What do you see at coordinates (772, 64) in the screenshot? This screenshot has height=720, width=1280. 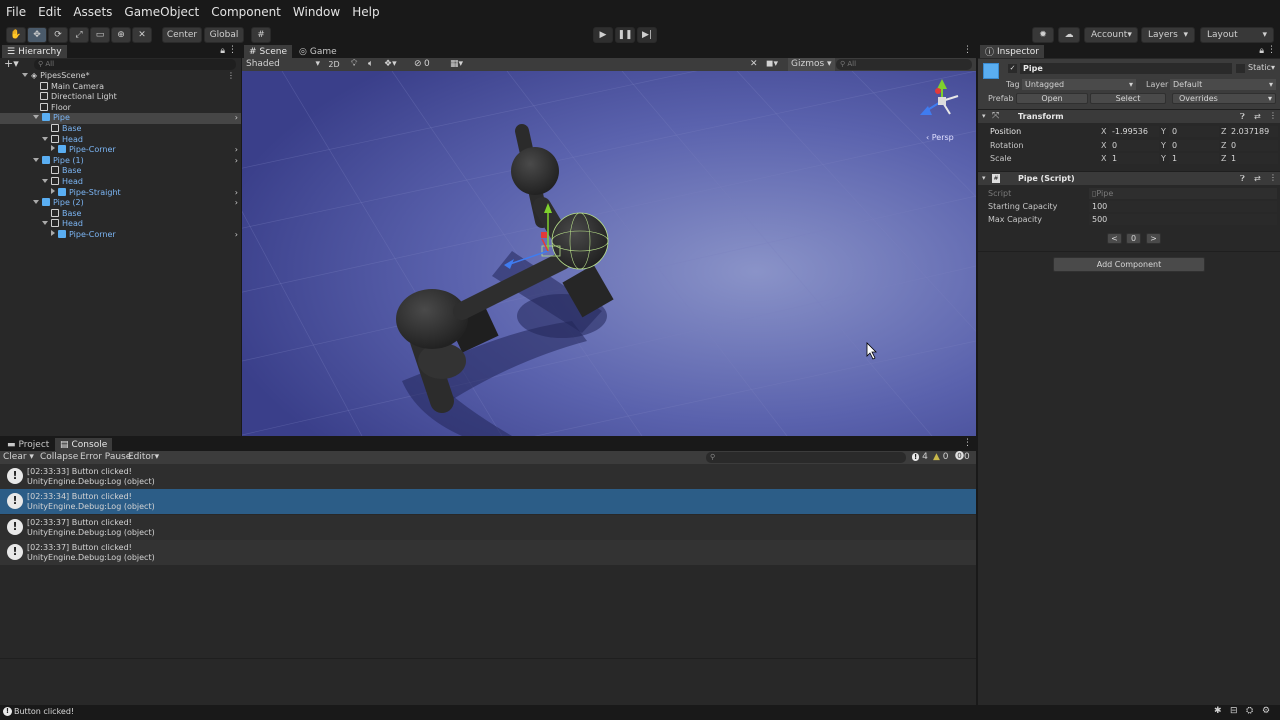 I see `camera-icon: ◼▾` at bounding box center [772, 64].